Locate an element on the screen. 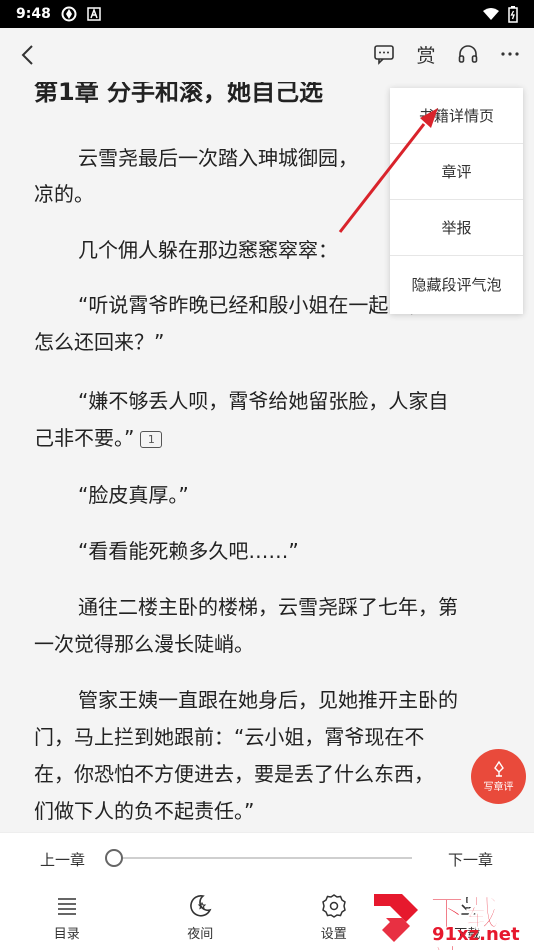  bottom-nav: 目录 夜间 设置 下载 is located at coordinates (267, 917).